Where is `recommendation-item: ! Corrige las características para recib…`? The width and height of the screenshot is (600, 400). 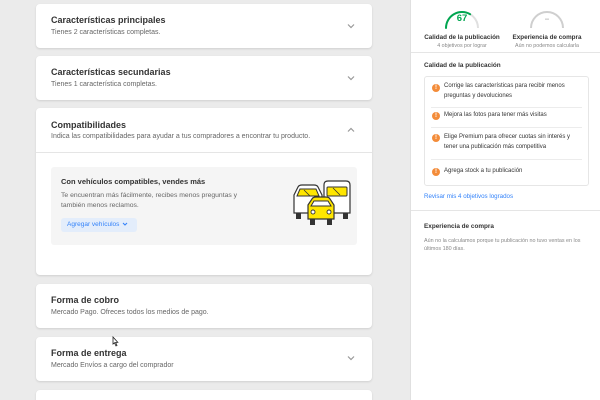 recommendation-item: ! Corrige las características para recib… is located at coordinates (506, 94).